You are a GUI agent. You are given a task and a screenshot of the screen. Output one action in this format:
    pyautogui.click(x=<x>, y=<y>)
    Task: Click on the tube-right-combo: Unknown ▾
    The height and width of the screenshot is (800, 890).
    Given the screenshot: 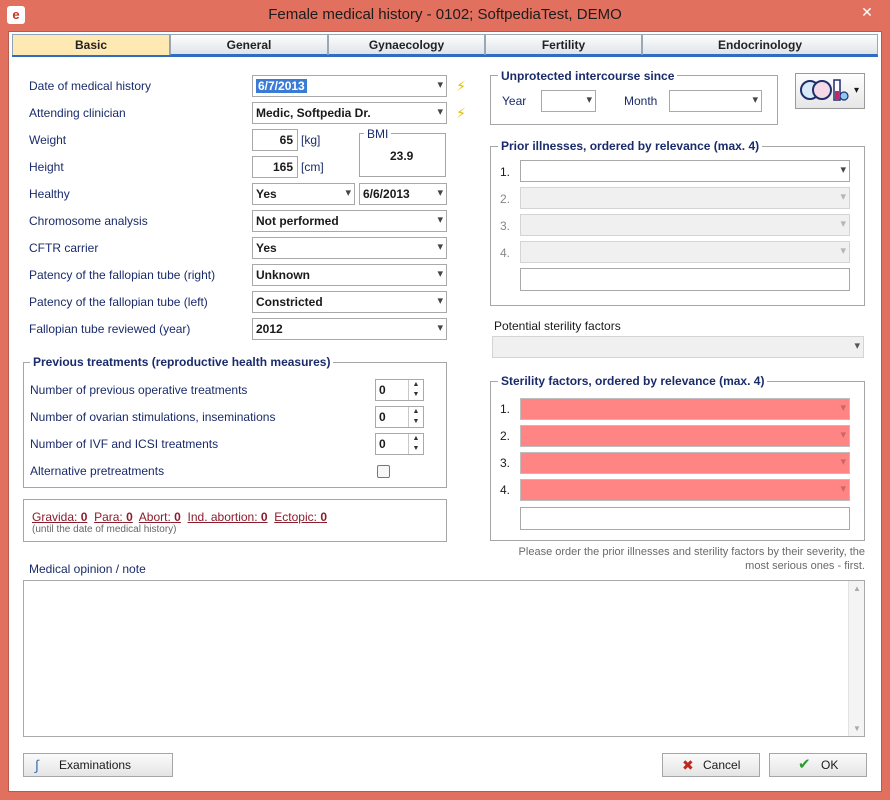 What is the action you would take?
    pyautogui.click(x=349, y=275)
    